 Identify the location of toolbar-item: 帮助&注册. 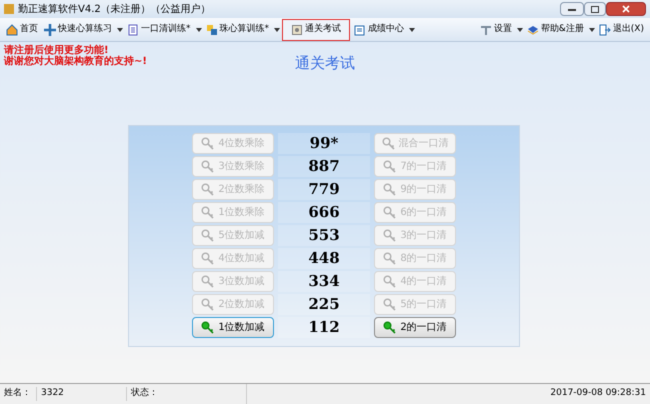
(555, 29).